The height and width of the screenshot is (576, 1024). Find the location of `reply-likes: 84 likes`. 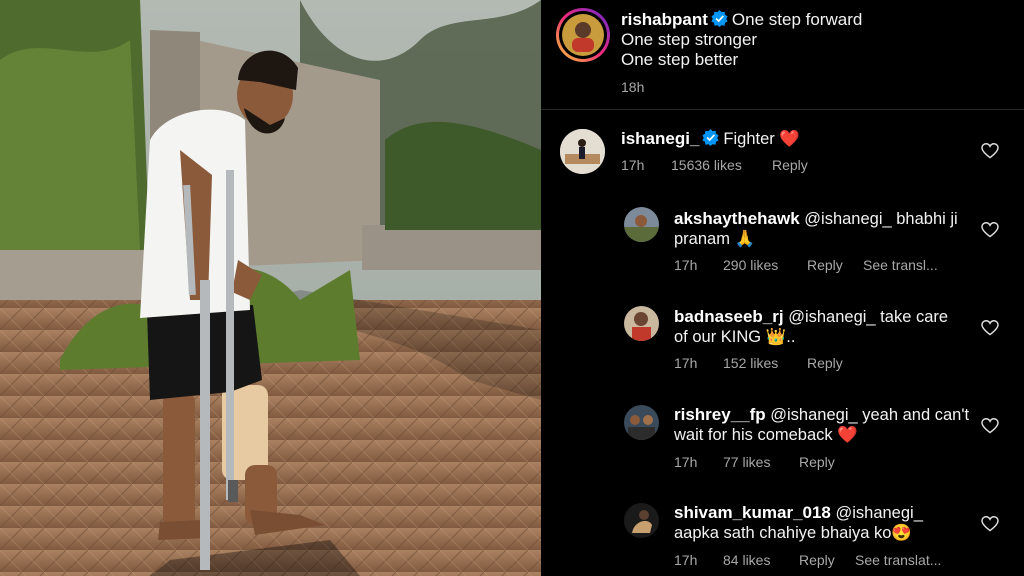

reply-likes: 84 likes is located at coordinates (746, 560).